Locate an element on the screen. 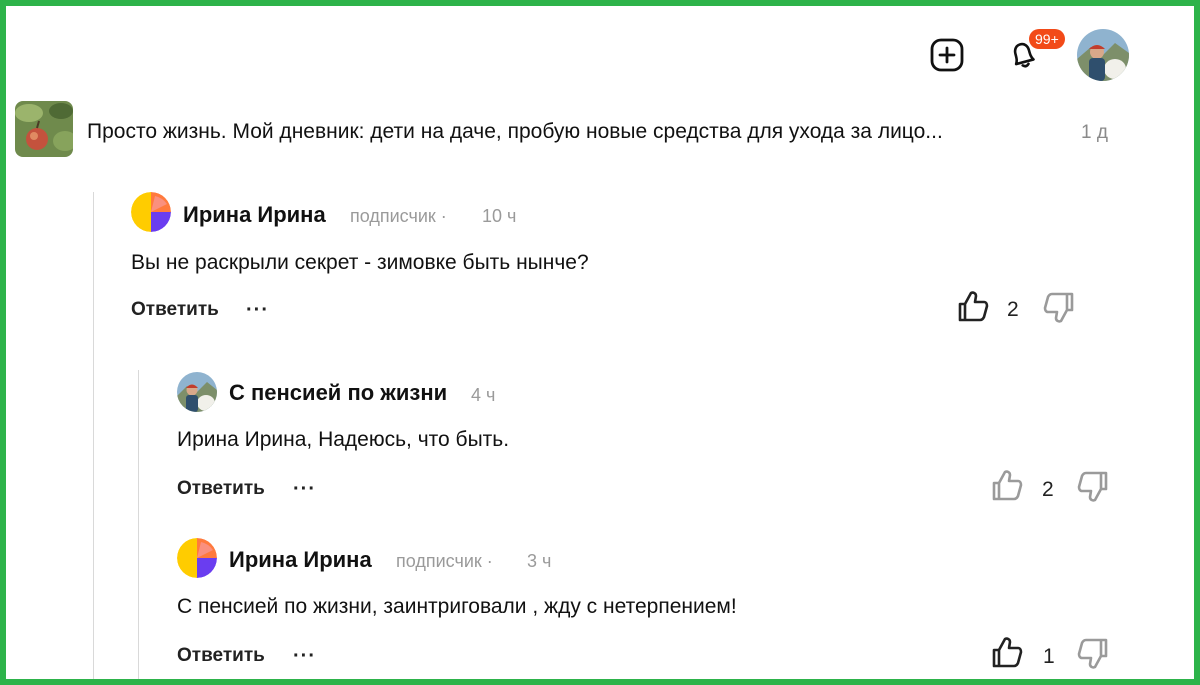 The height and width of the screenshot is (685, 1200). plus-square-icon is located at coordinates (947, 55).